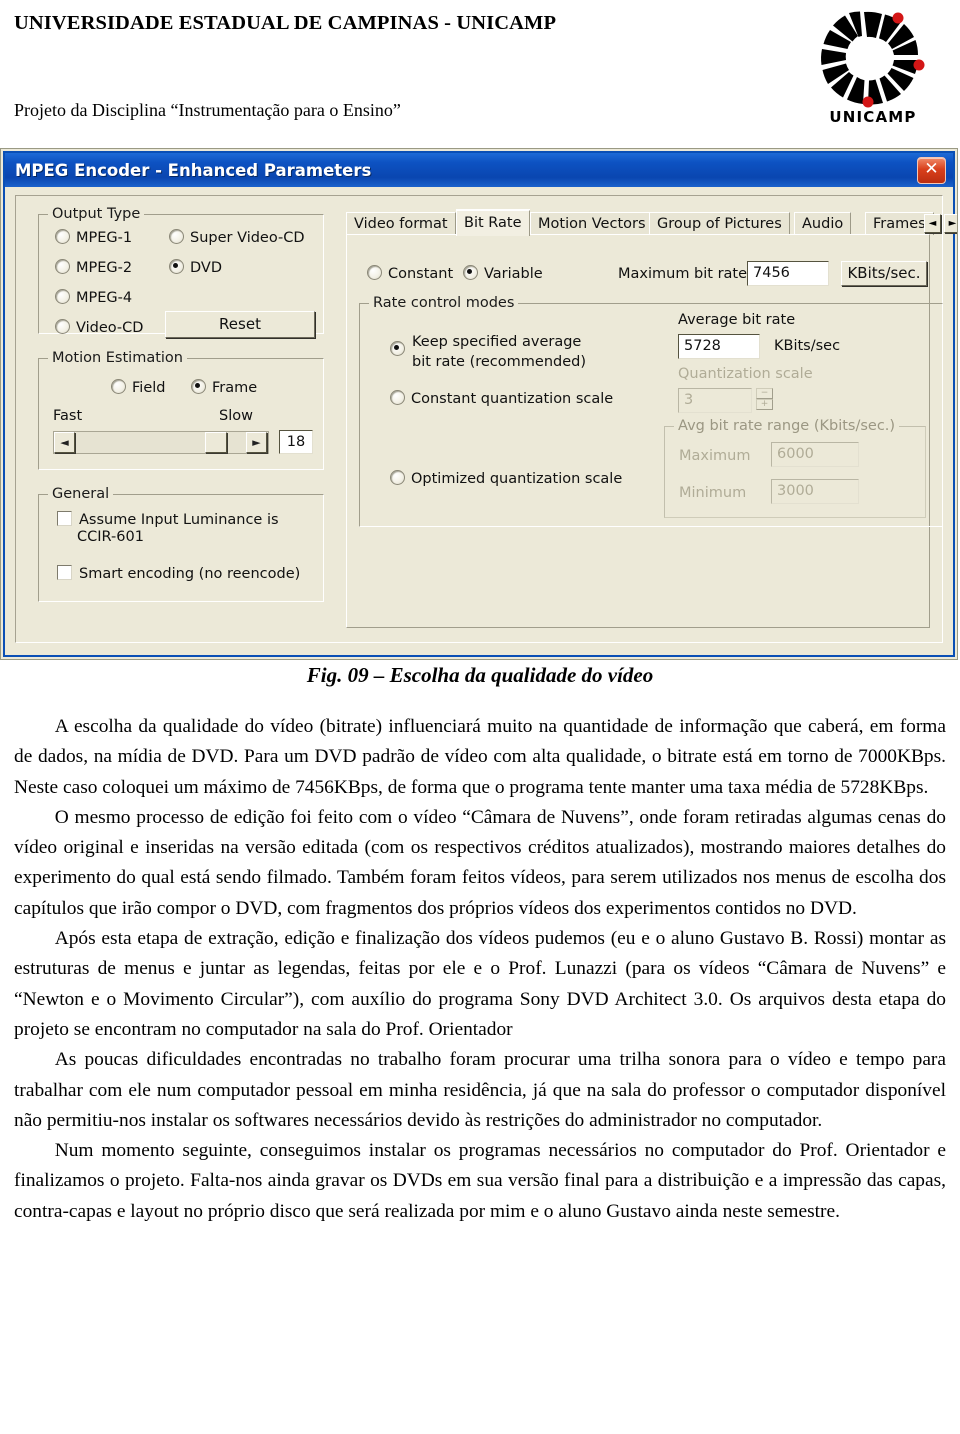 The height and width of the screenshot is (1434, 960). Describe the element at coordinates (592, 223) in the screenshot. I see `tab-motion-vectors: Motion Vectors` at that location.